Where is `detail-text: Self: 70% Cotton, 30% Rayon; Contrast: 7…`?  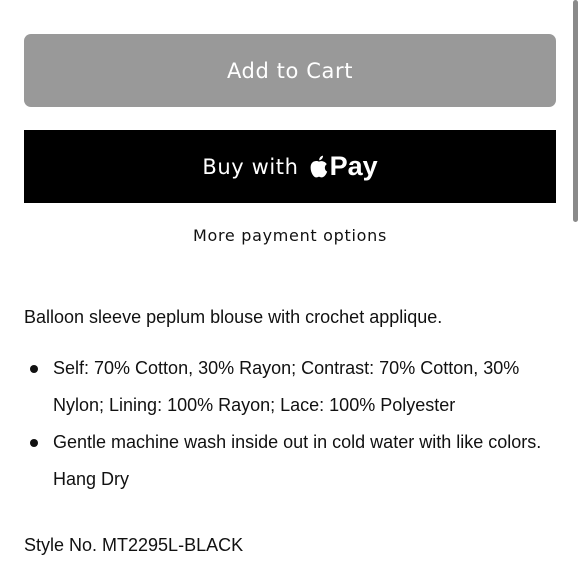
detail-text: Self: 70% Cotton, 30% Rayon; Contrast: 7… is located at coordinates (286, 386).